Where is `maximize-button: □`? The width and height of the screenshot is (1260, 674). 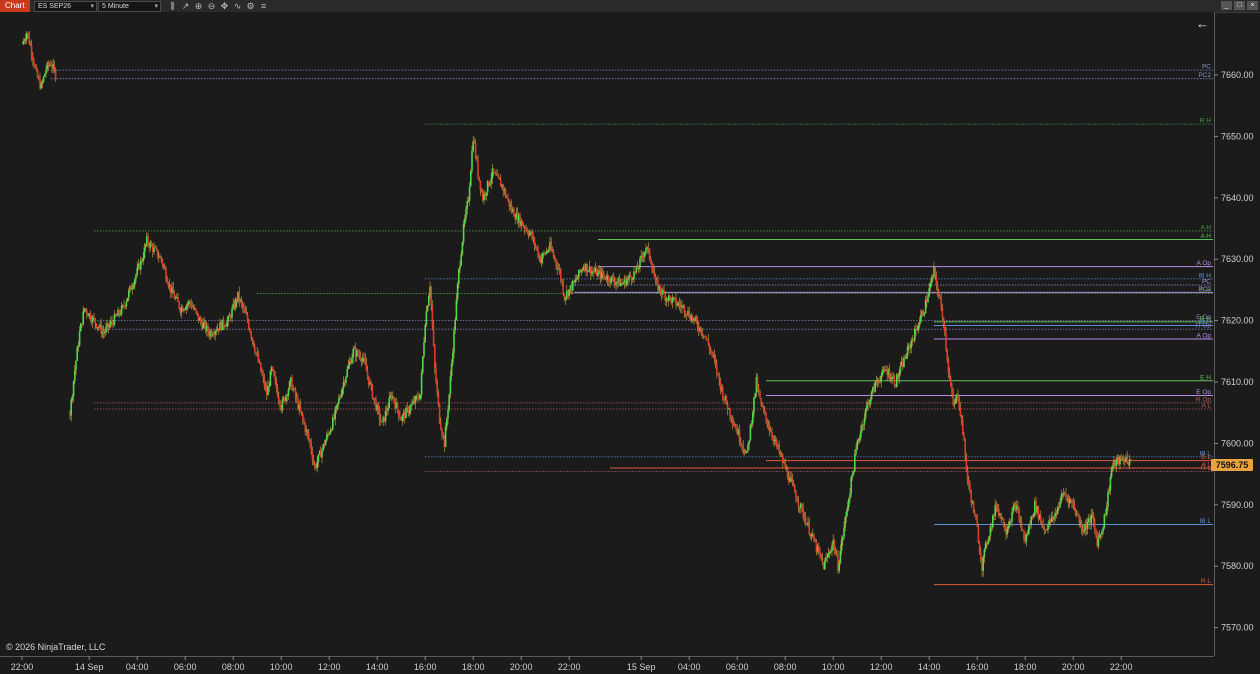
maximize-button: □ is located at coordinates (1239, 5).